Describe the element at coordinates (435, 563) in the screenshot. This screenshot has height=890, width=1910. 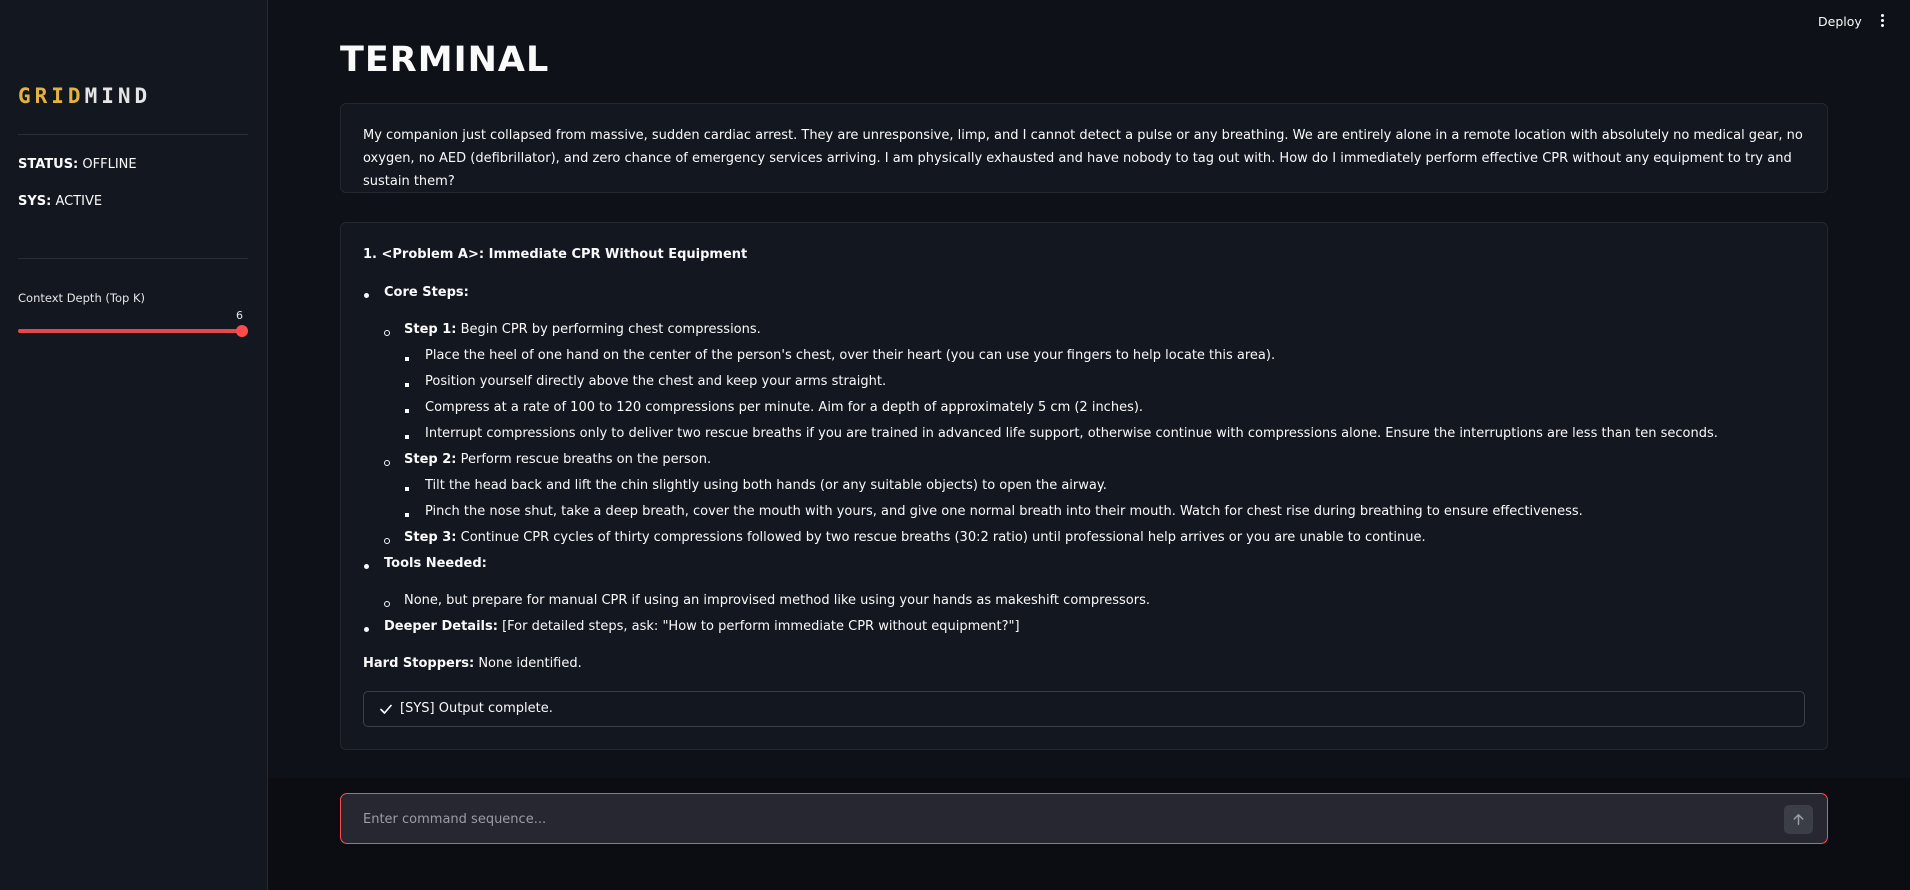
I see `tools-label: Tools Needed:` at that location.